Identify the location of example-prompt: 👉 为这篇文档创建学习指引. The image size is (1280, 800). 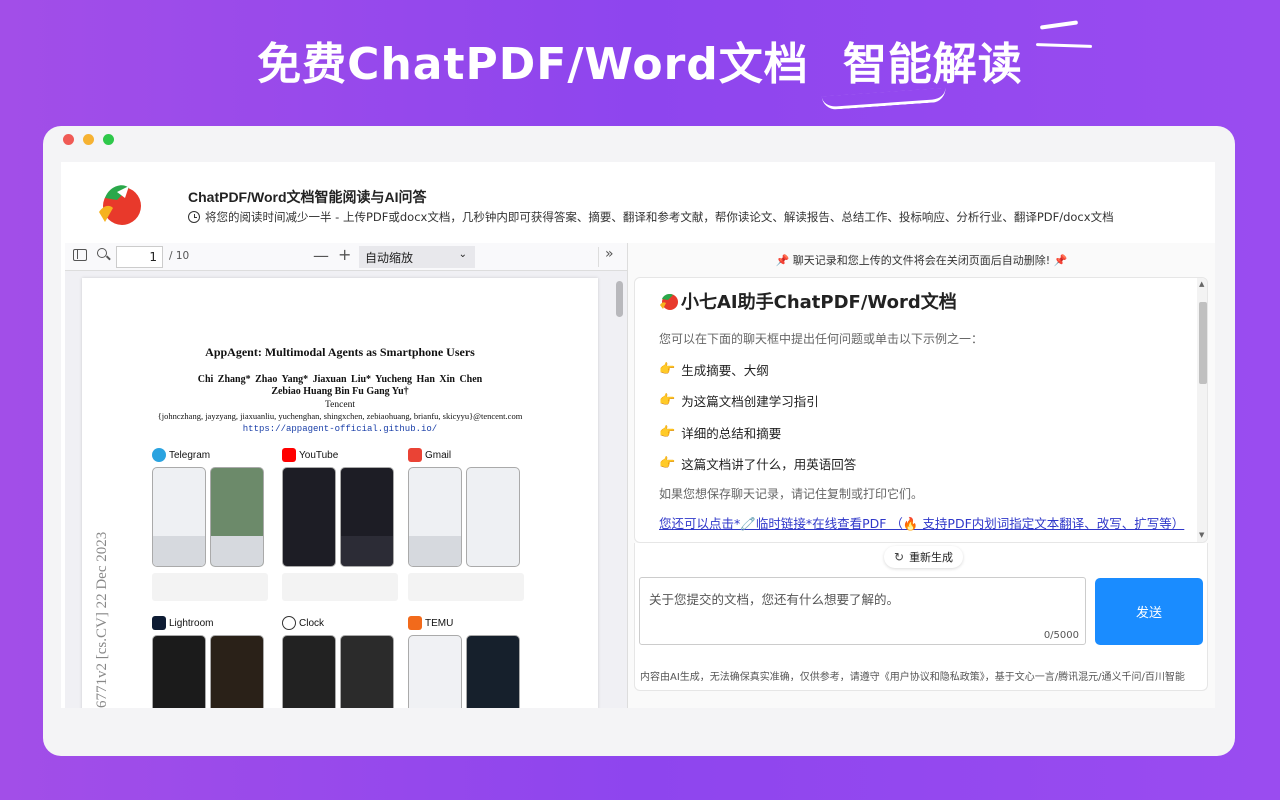
(739, 400).